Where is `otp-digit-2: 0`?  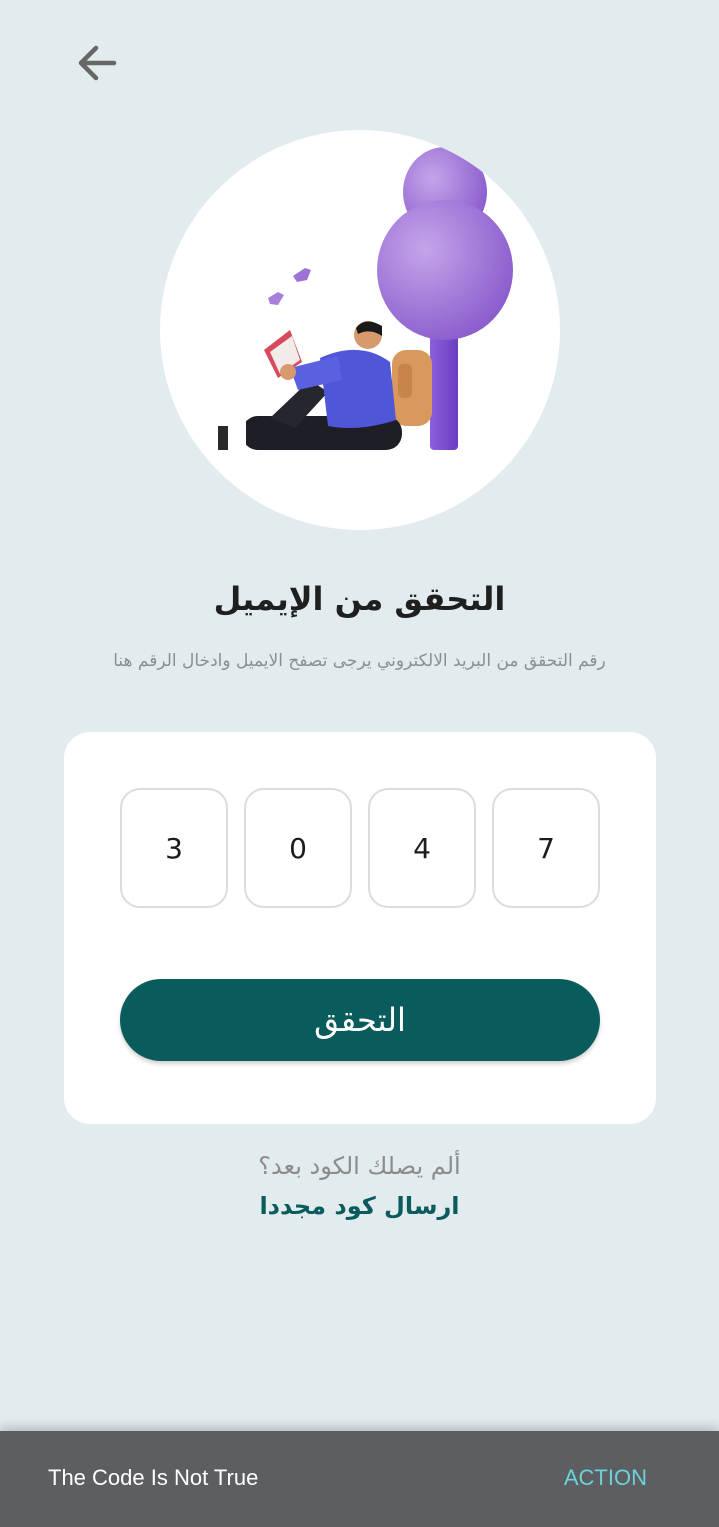
otp-digit-2: 0 is located at coordinates (298, 848).